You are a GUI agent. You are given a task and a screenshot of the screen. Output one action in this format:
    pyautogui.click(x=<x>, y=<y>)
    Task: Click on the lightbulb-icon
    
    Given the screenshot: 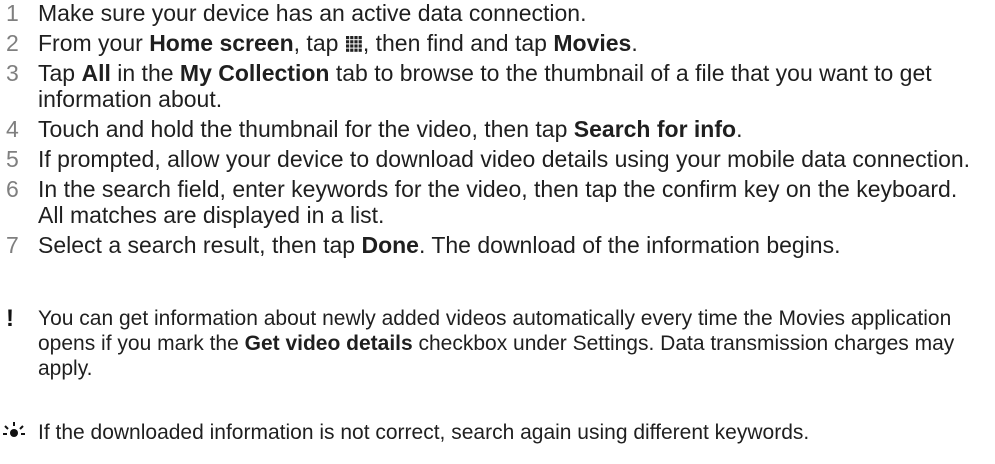 What is the action you would take?
    pyautogui.click(x=19, y=435)
    